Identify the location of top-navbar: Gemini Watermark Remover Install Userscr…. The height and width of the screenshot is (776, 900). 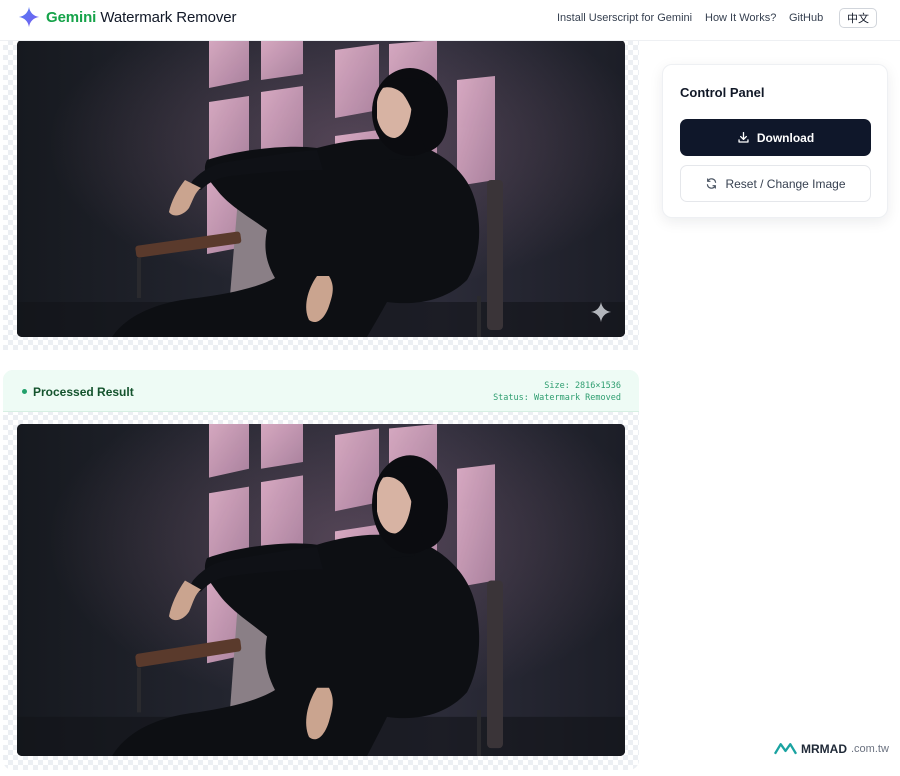
(450, 20).